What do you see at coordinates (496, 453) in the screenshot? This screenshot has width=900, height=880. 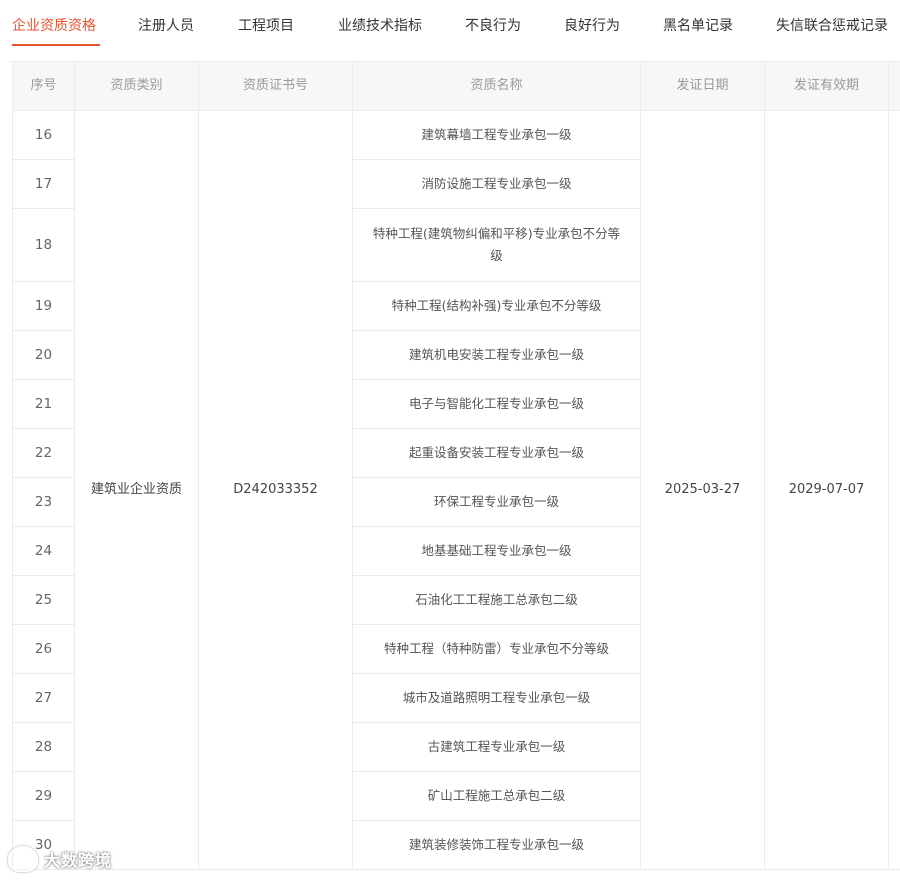 I see `qualification-name: 起重设备安装工程专业承包一级` at bounding box center [496, 453].